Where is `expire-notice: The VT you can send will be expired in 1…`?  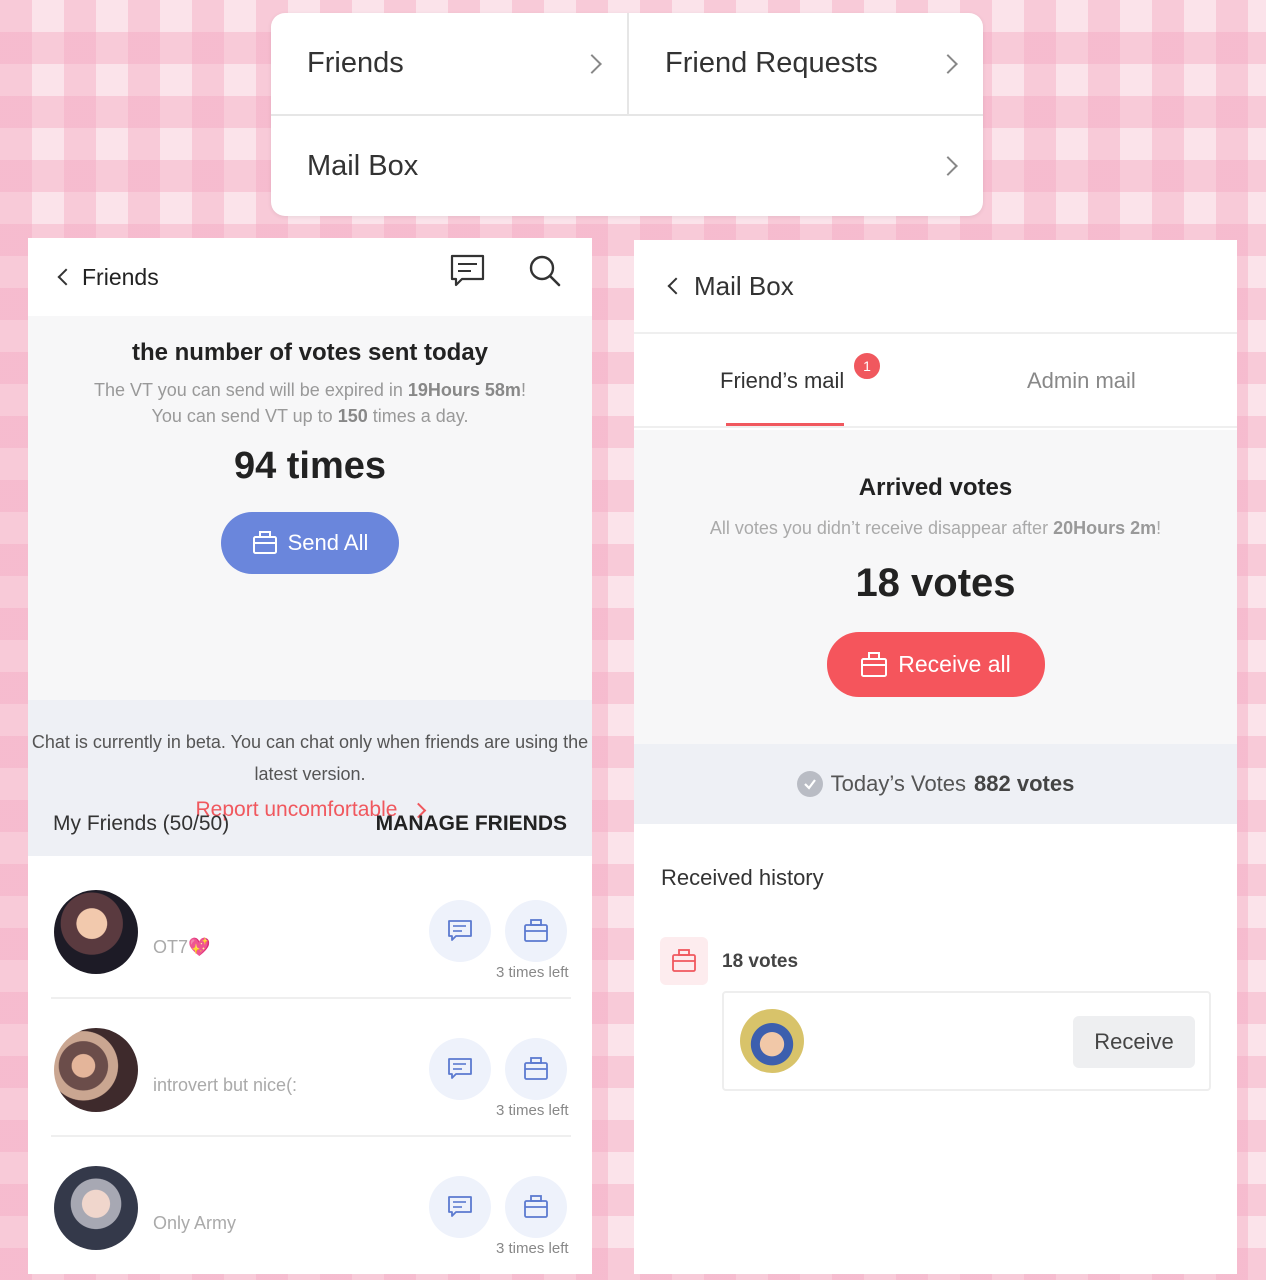 expire-notice: The VT you can send will be expired in 1… is located at coordinates (310, 390).